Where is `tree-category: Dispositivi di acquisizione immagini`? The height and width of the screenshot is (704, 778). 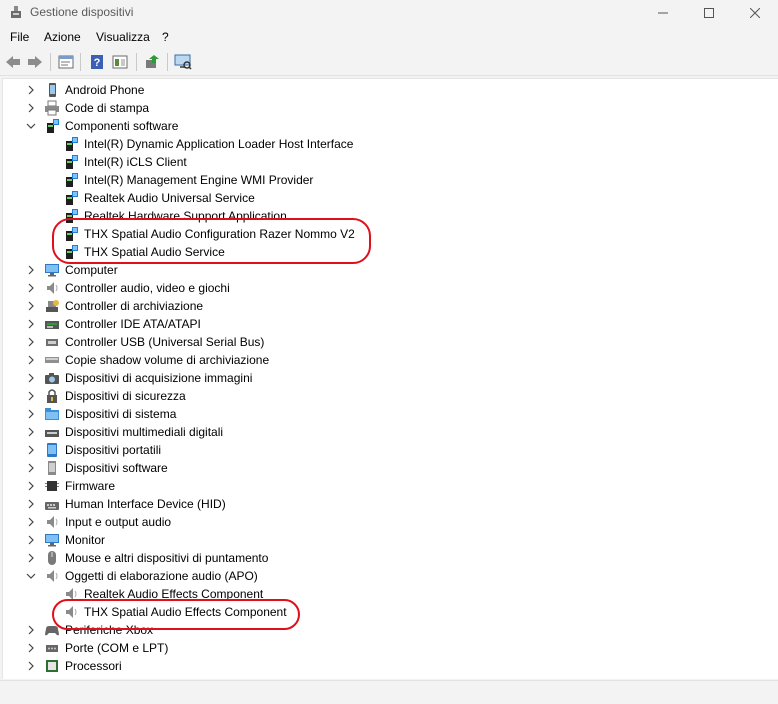 tree-category: Dispositivi di acquisizione immagini is located at coordinates (388, 378).